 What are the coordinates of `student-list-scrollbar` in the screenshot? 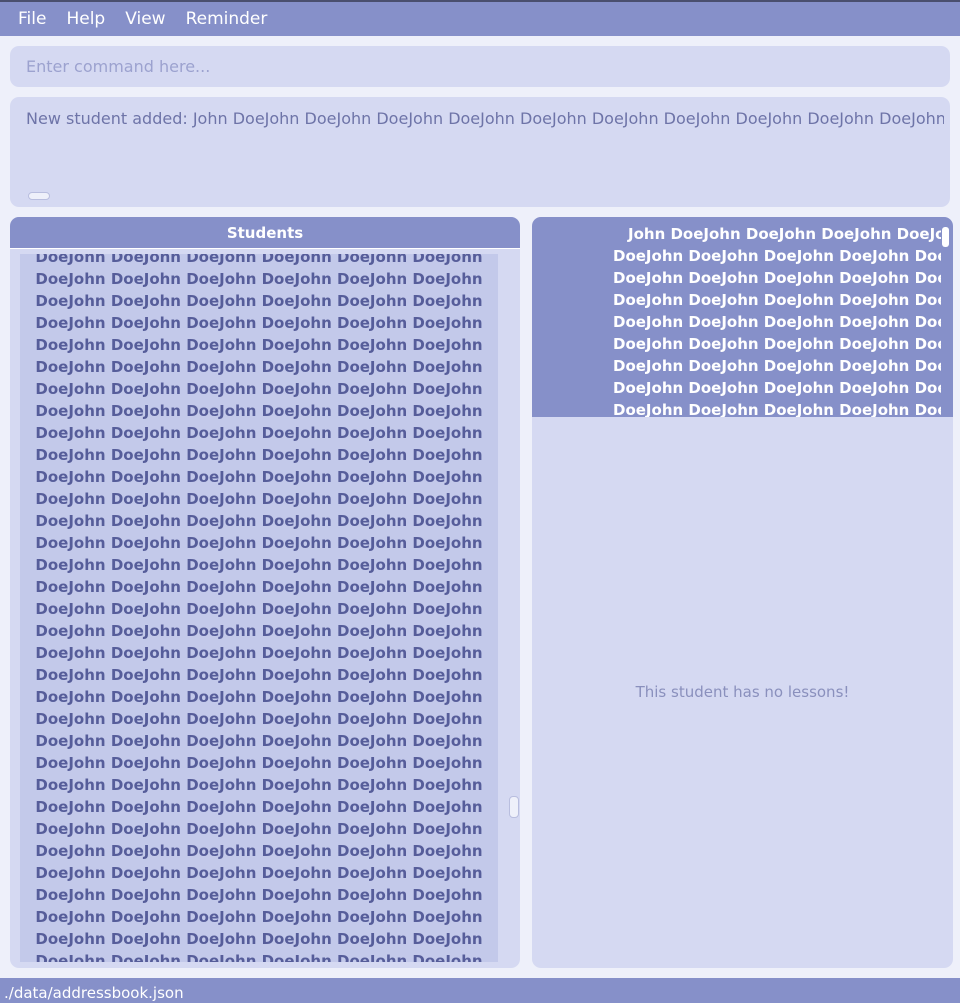 It's located at (514, 807).